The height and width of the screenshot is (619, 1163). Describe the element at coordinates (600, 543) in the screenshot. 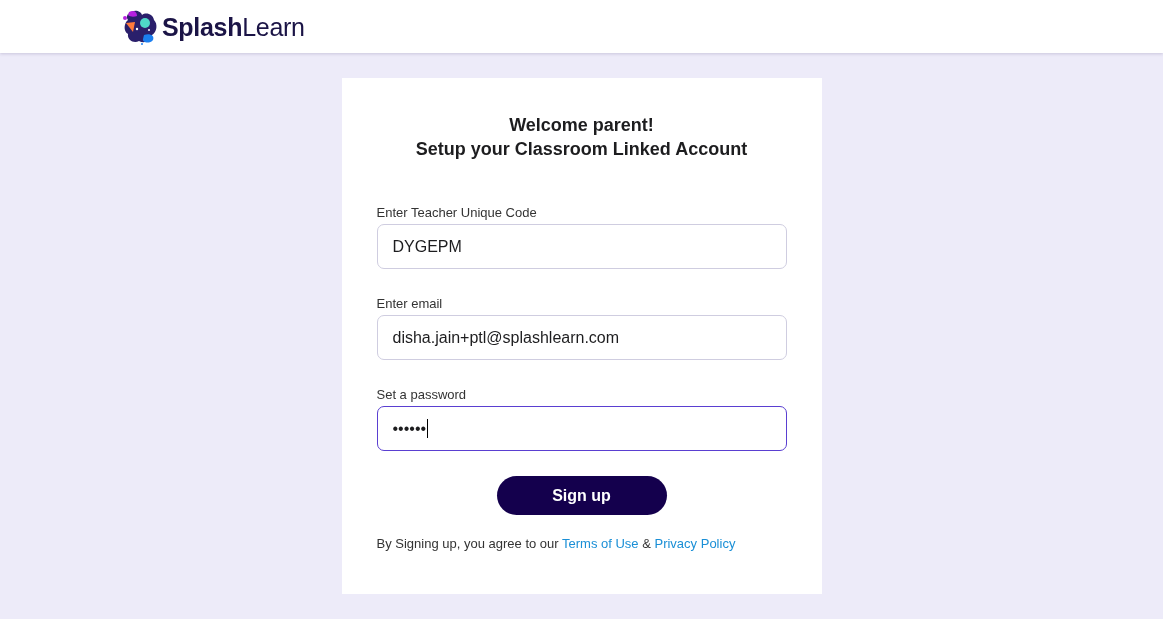

I see `terms-of-use-link: Terms of Use` at that location.